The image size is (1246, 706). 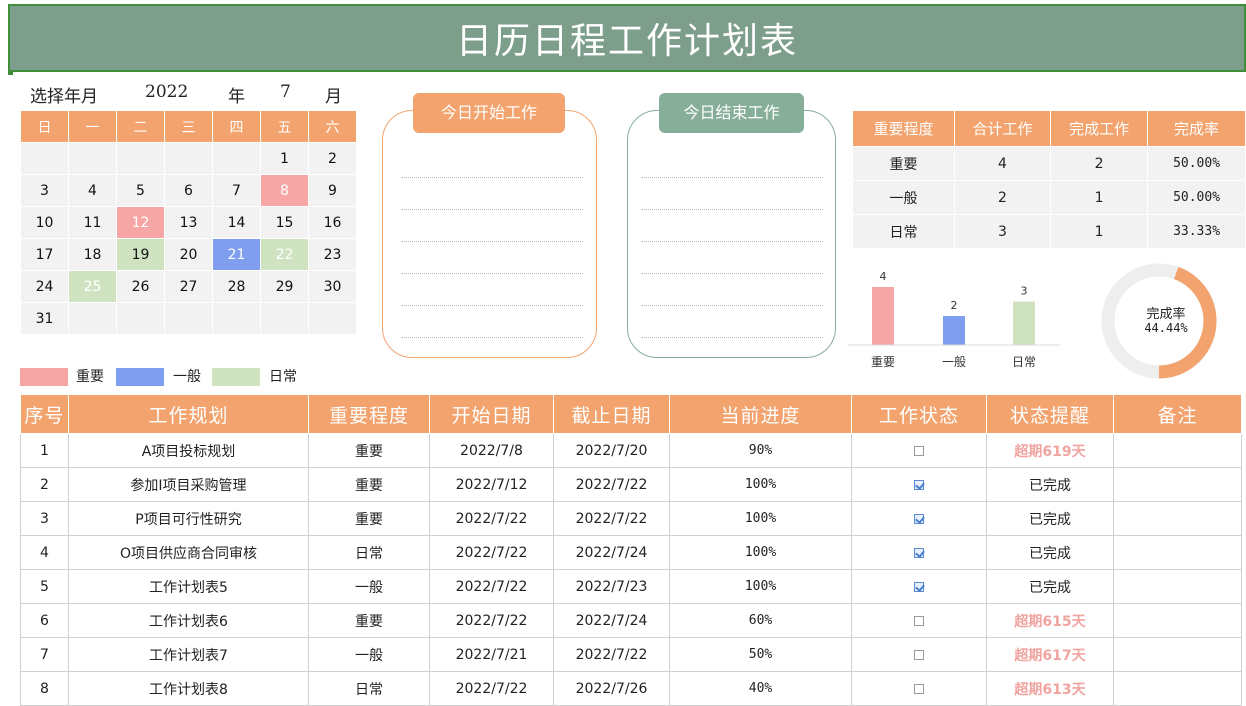 I want to click on selection-fill-handle, so click(x=10, y=72).